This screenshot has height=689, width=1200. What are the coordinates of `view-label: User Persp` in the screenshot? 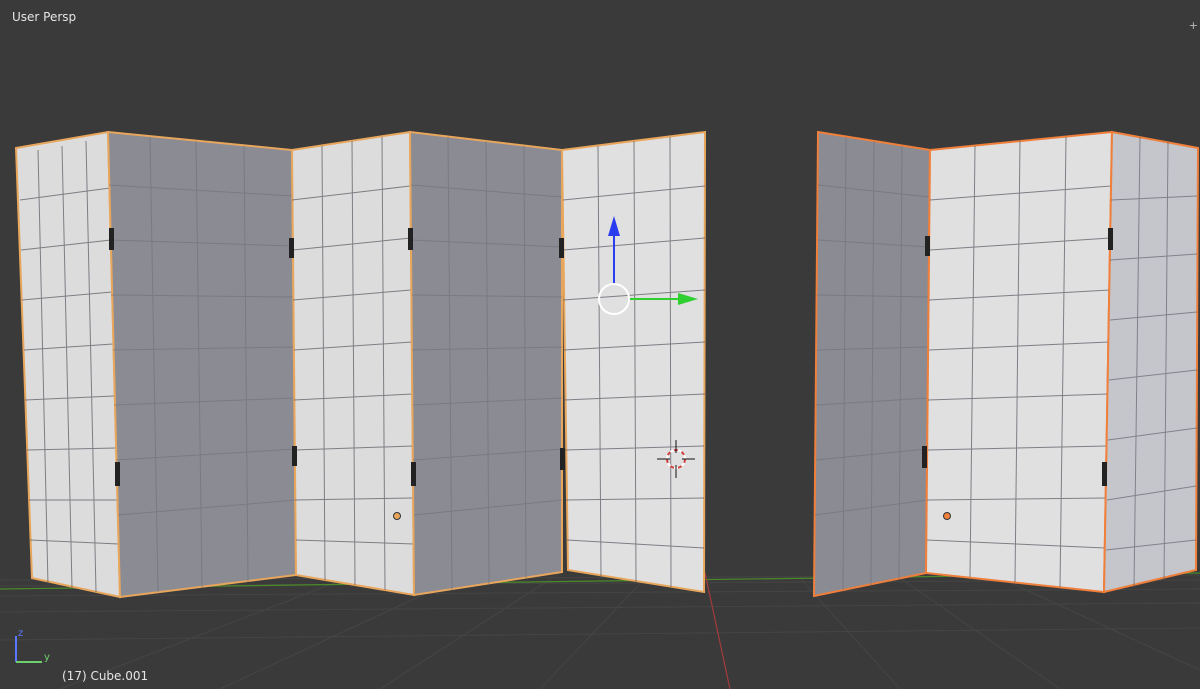 It's located at (44, 17).